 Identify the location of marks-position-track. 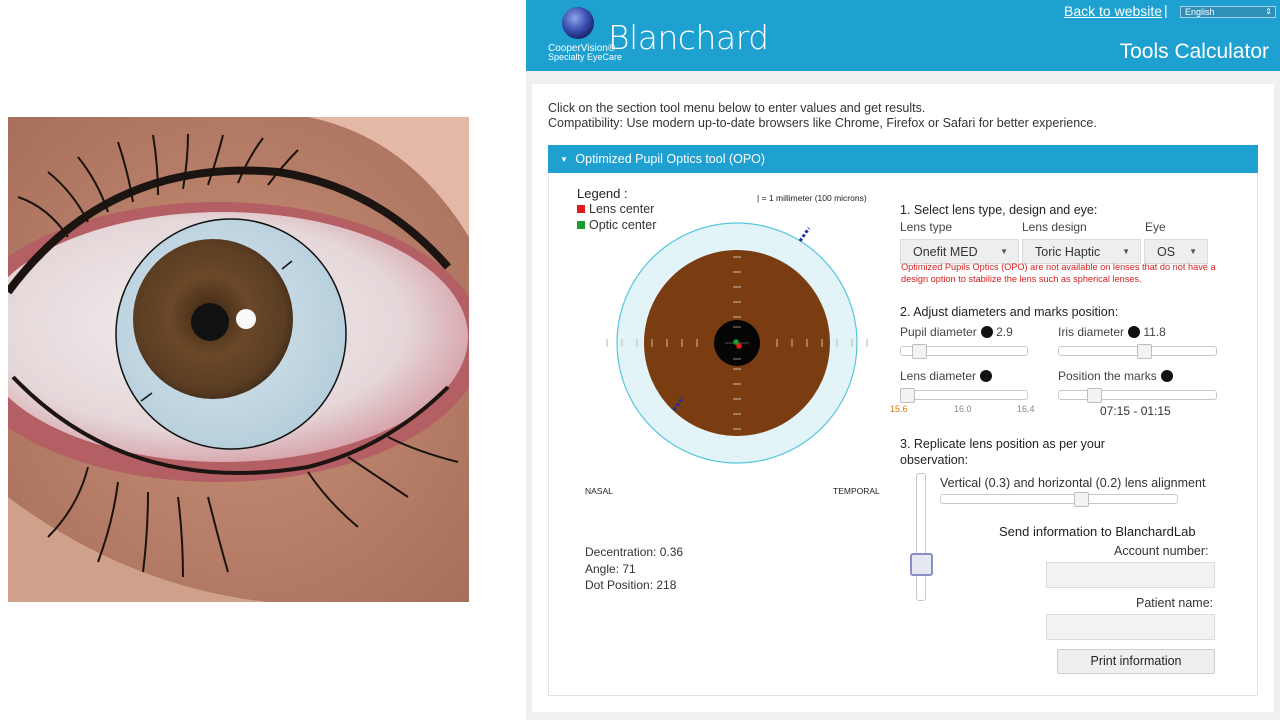
(1137, 395).